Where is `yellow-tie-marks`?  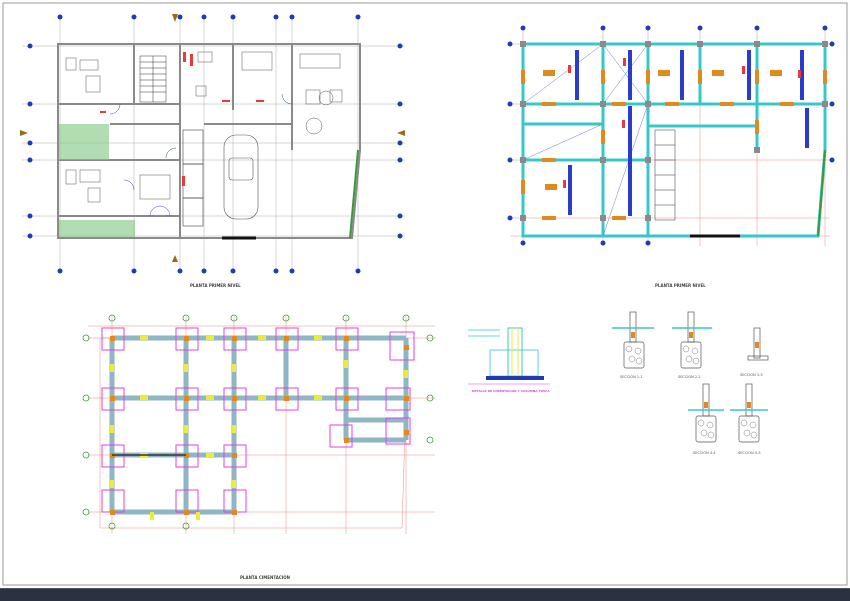 yellow-tie-marks is located at coordinates (259, 428).